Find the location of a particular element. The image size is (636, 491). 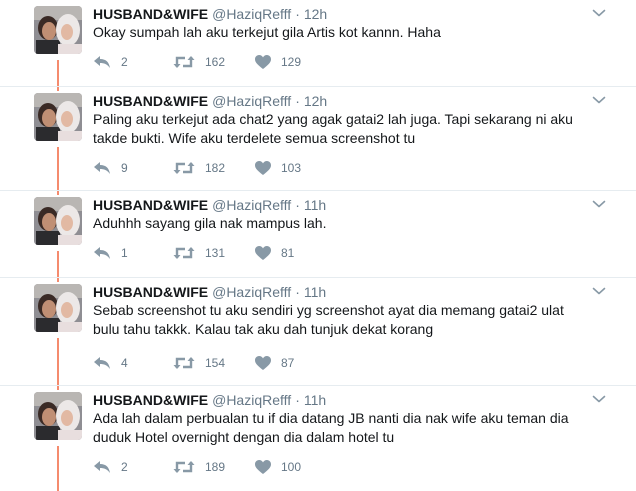

reply-button: 4 is located at coordinates (110, 363).